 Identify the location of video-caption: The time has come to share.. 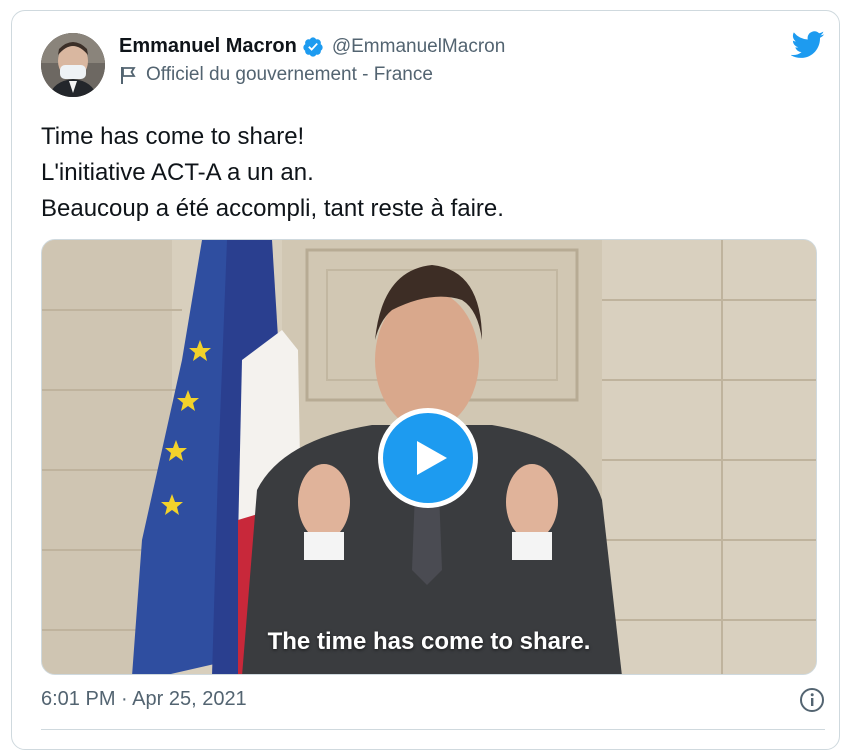
(429, 641).